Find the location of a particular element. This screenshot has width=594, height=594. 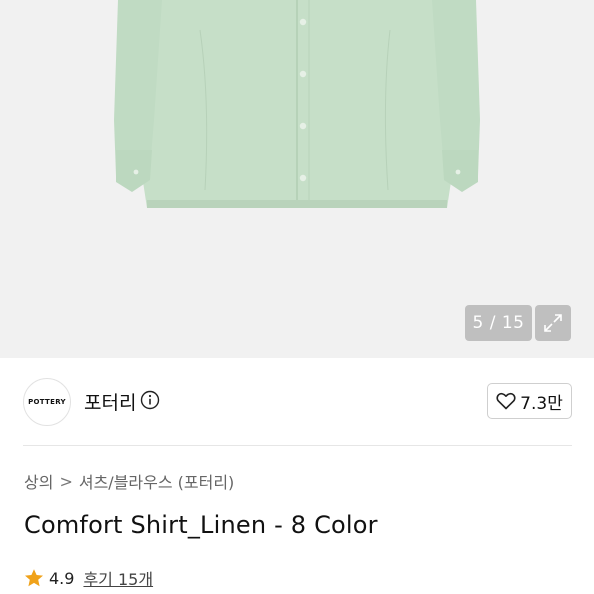

breadcrumb-category: 상의 is located at coordinates (38, 481).